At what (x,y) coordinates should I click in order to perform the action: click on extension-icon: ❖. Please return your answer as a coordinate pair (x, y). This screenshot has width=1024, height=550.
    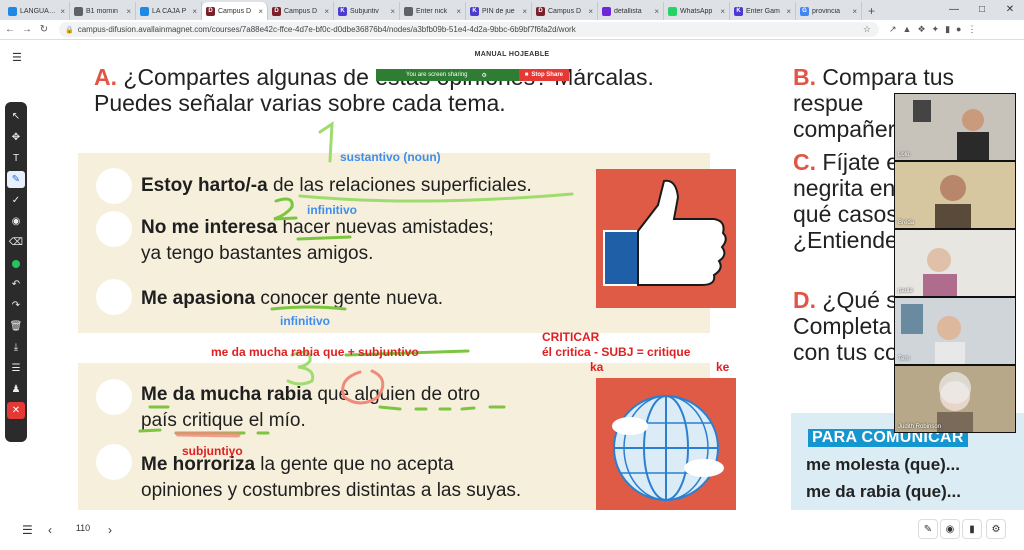
    Looking at the image, I should click on (921, 29).